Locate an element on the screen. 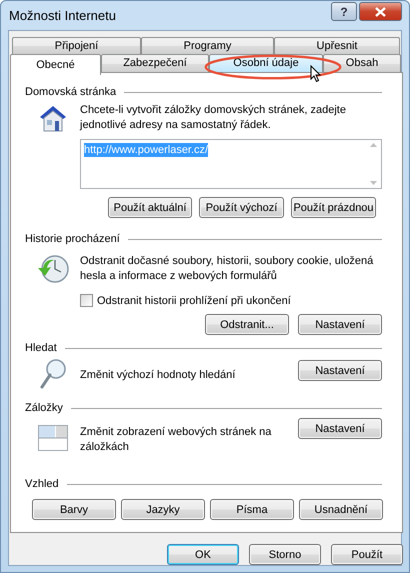 Image resolution: width=410 pixels, height=573 pixels. dialog-button: Použít is located at coordinates (367, 554).